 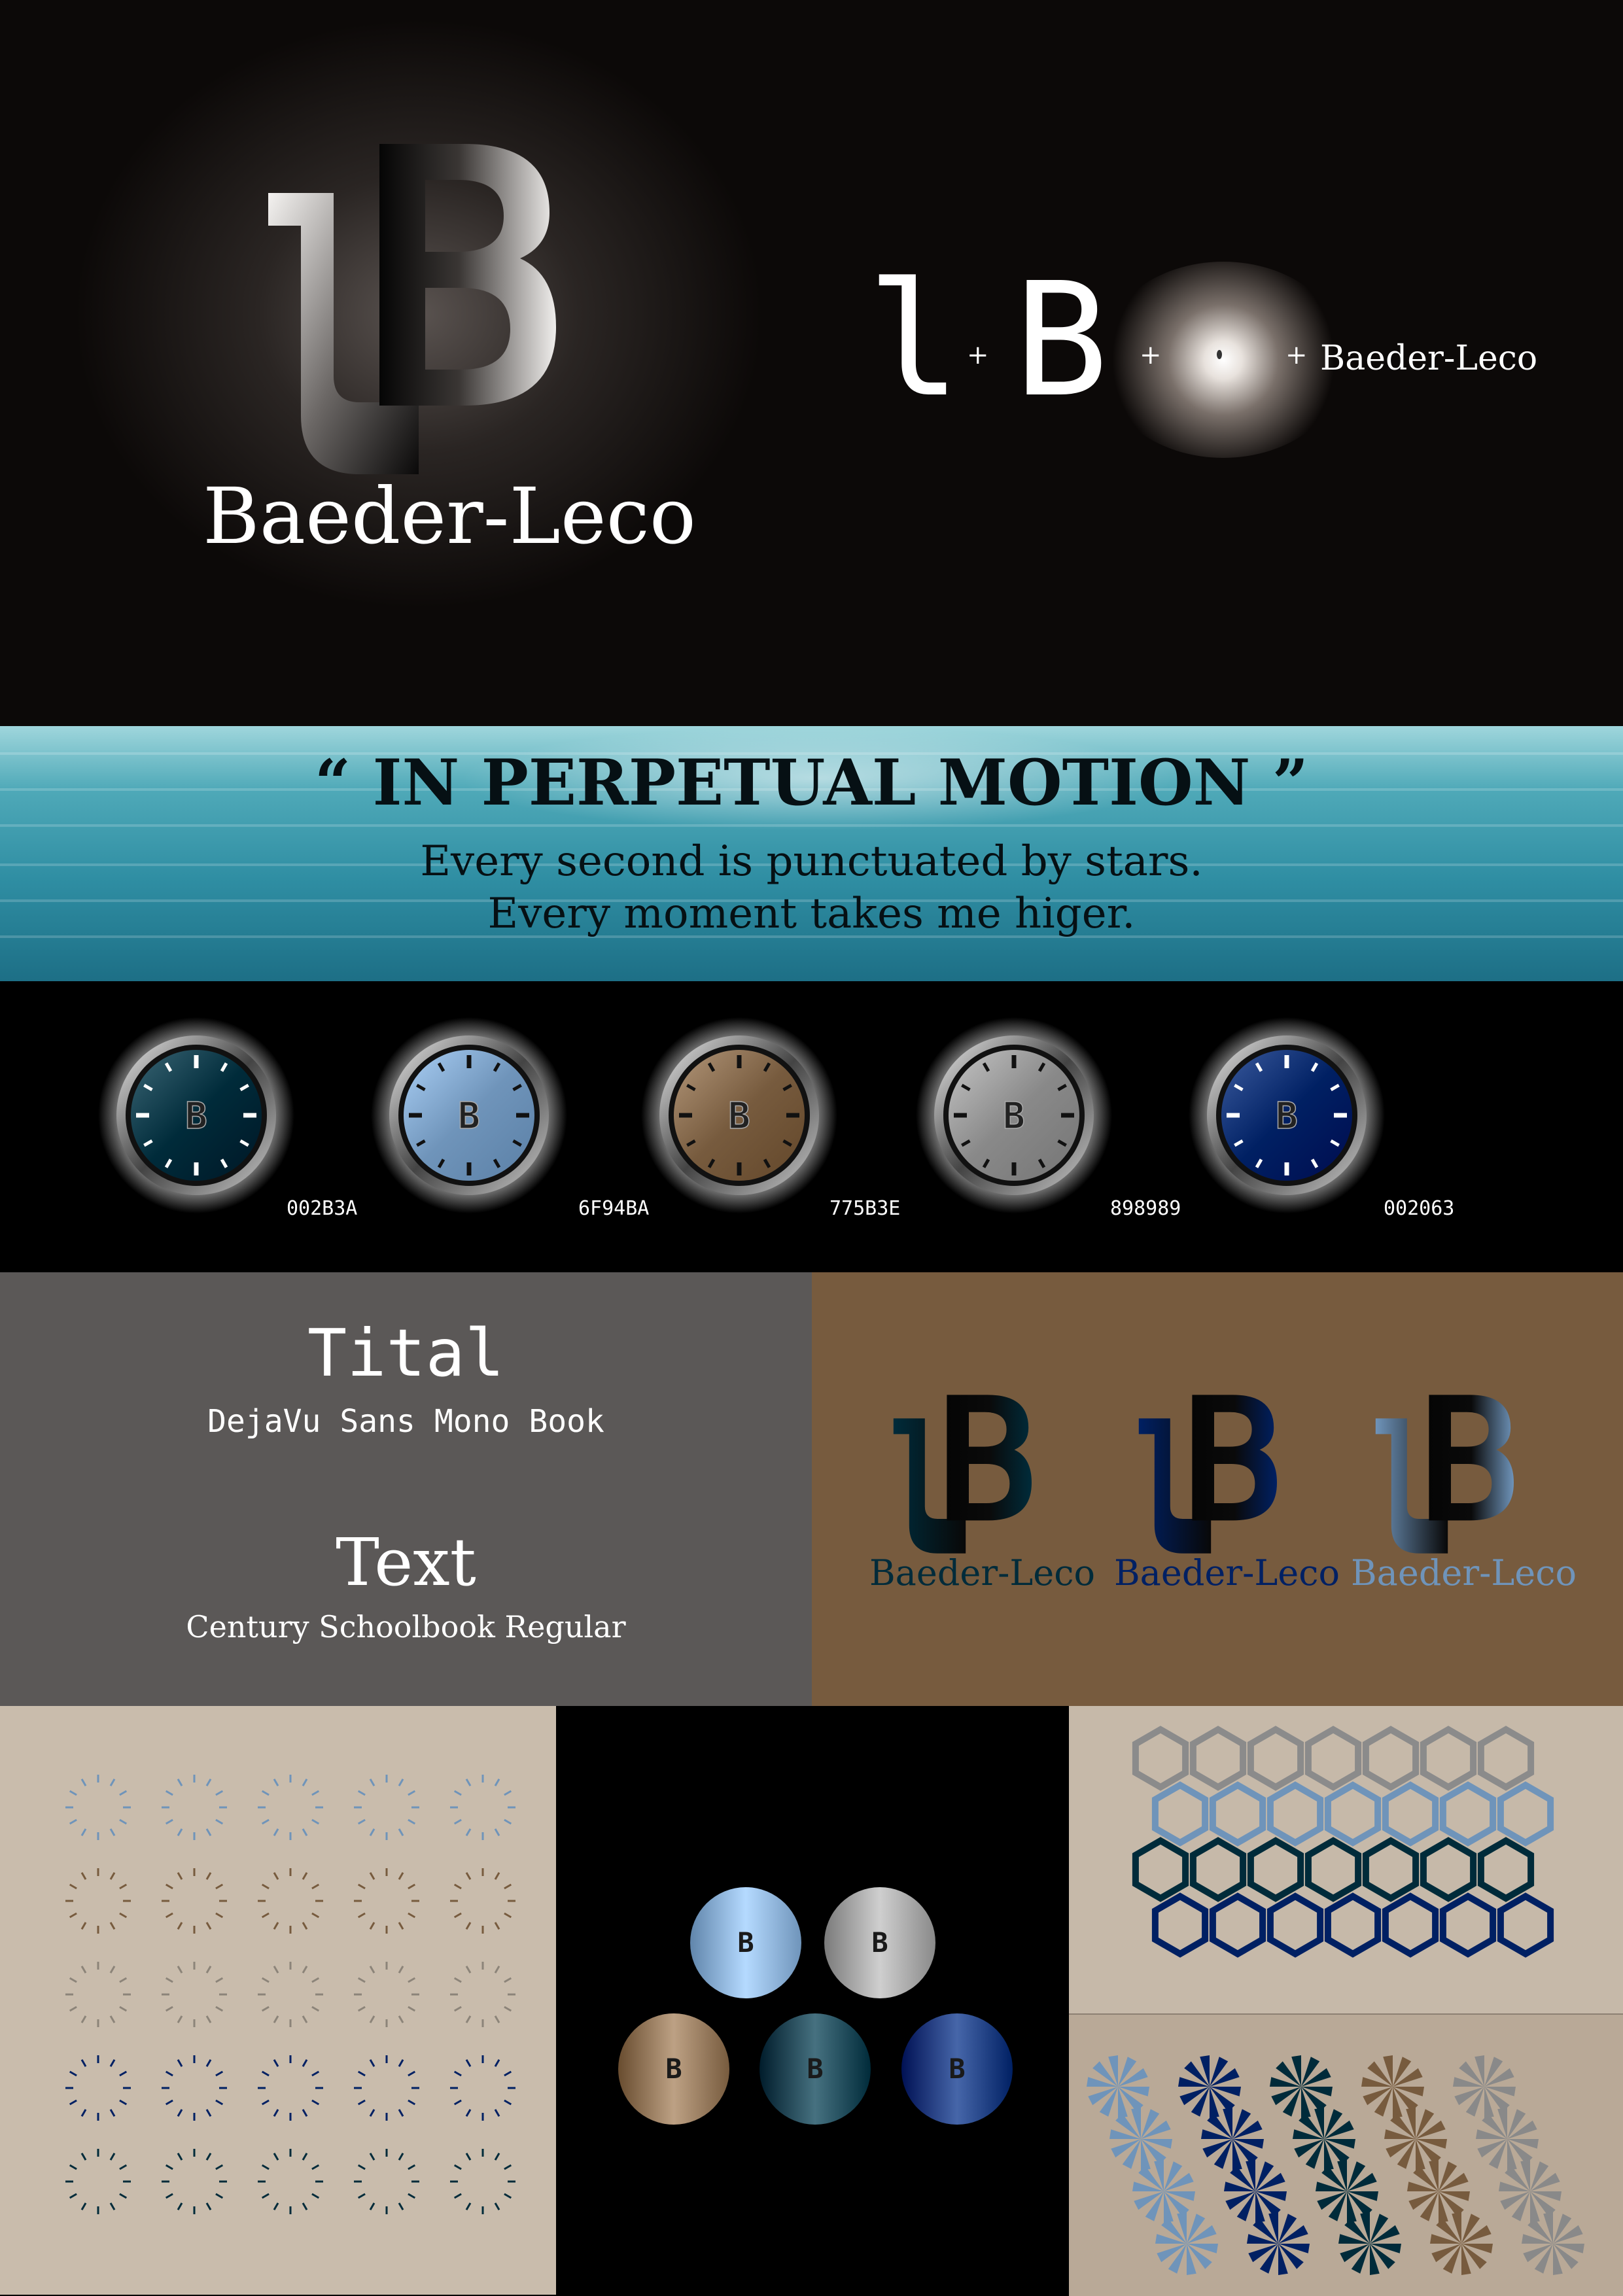 I want to click on color-swatch-dots: B B B B B, so click(x=813, y=2000).